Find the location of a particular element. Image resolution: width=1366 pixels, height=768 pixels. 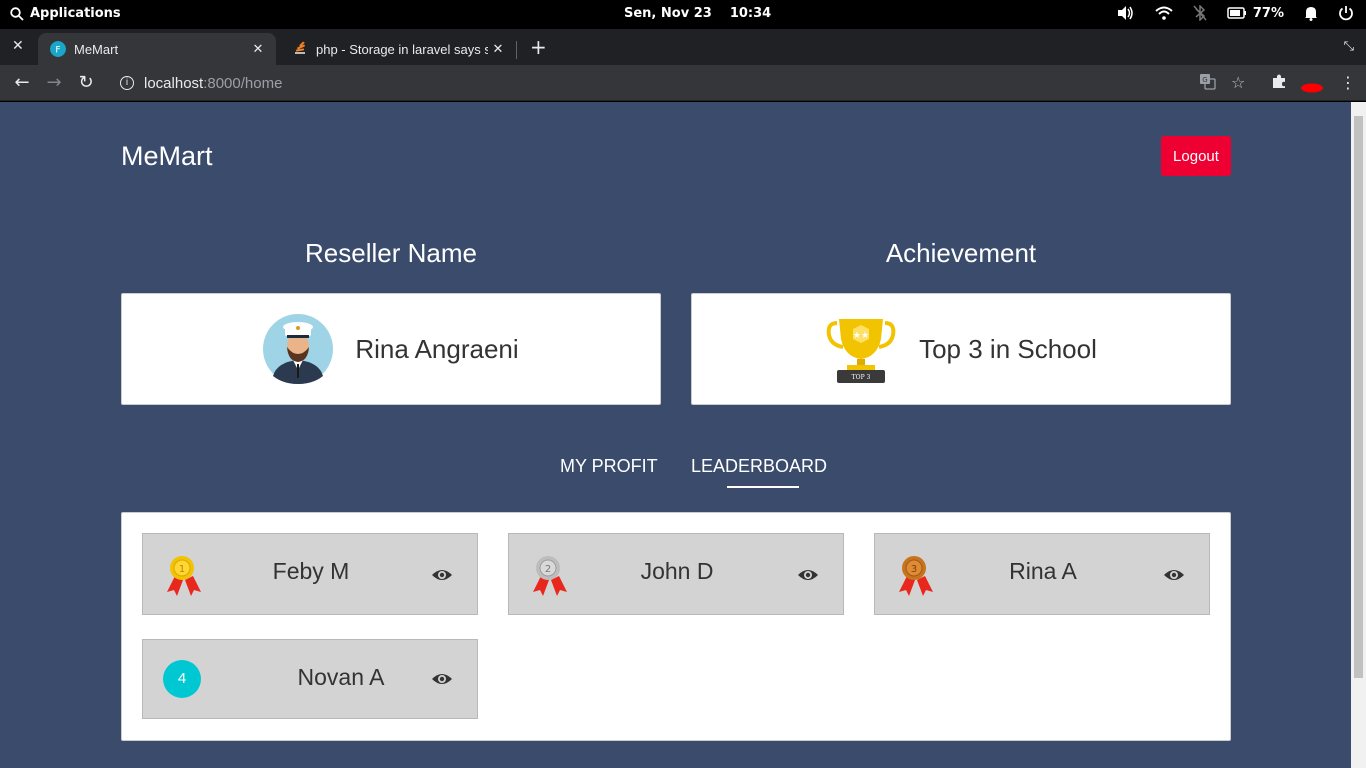

translate-icon: G is located at coordinates (1207, 83).